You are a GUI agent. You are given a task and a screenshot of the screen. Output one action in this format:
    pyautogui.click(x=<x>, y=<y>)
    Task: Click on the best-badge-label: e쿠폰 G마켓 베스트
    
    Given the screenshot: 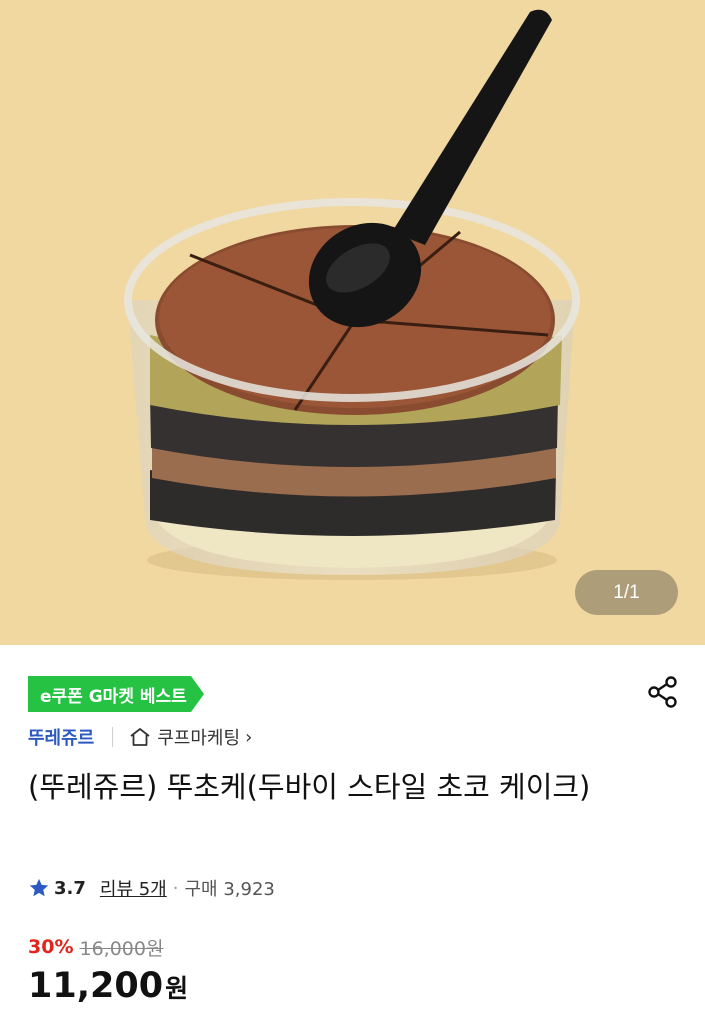 What is the action you would take?
    pyautogui.click(x=109, y=694)
    